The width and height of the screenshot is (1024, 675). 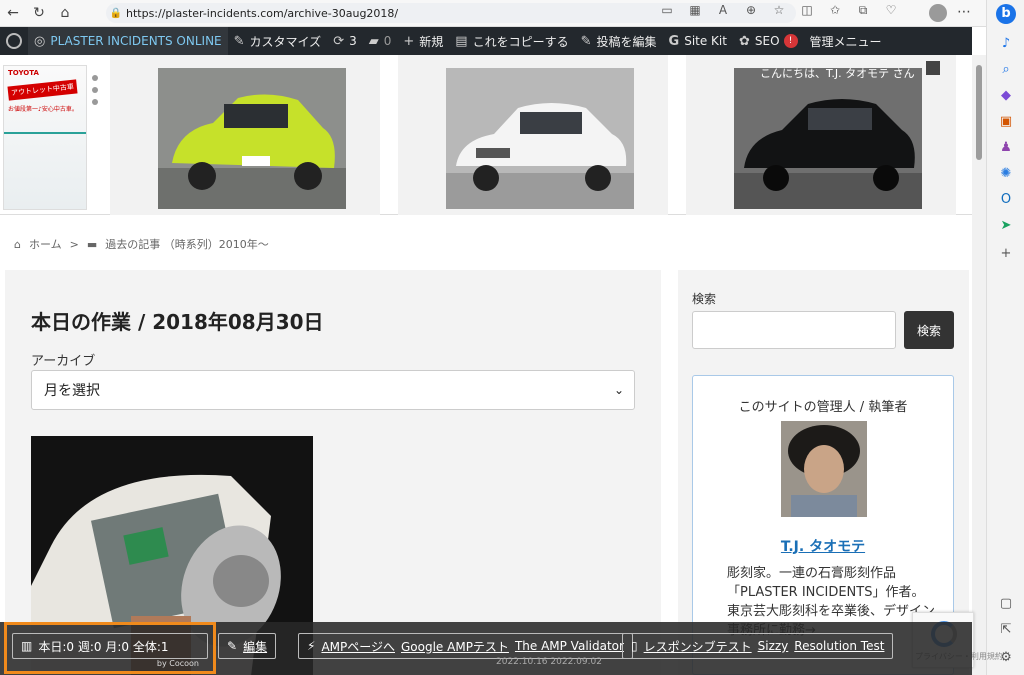 I want to click on comment-icon: ▰, so click(x=373, y=41).